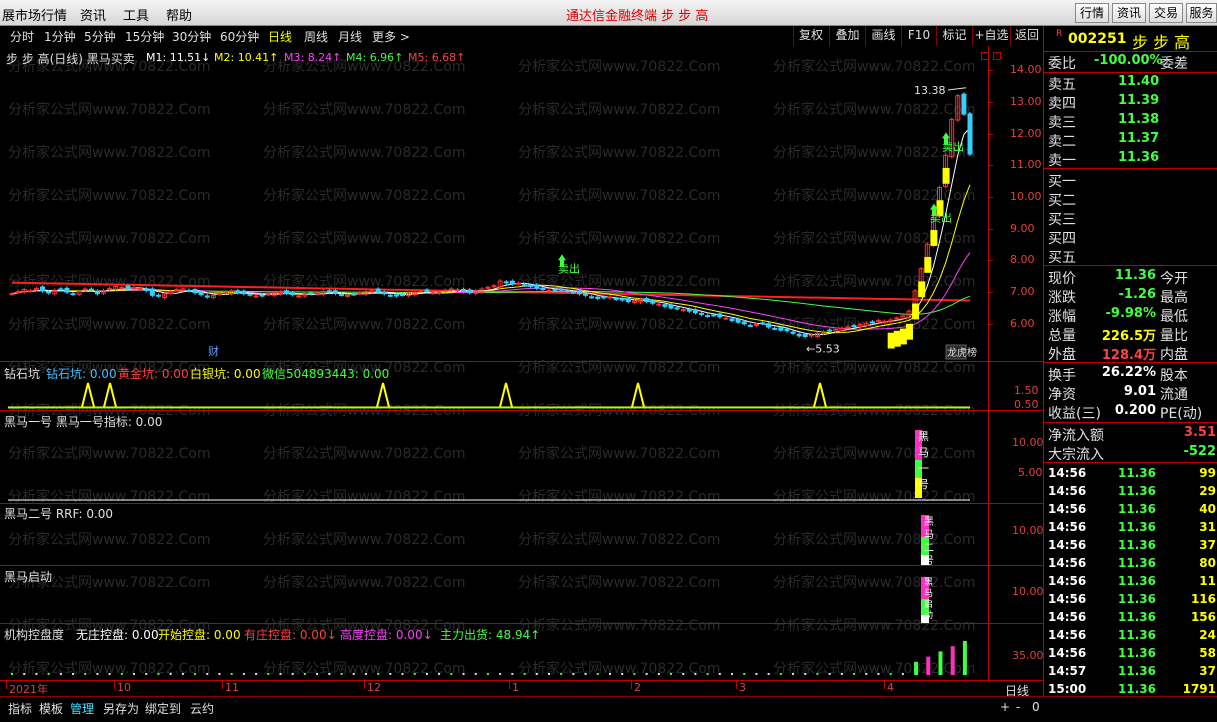 This screenshot has height=722, width=1217. Describe the element at coordinates (1207, 635) in the screenshot. I see `tick-volume: 24` at that location.